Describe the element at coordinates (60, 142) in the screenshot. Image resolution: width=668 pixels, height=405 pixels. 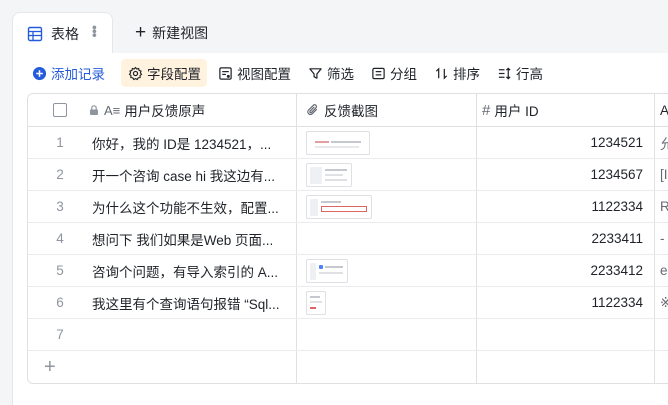
I see `row-number: 1` at that location.